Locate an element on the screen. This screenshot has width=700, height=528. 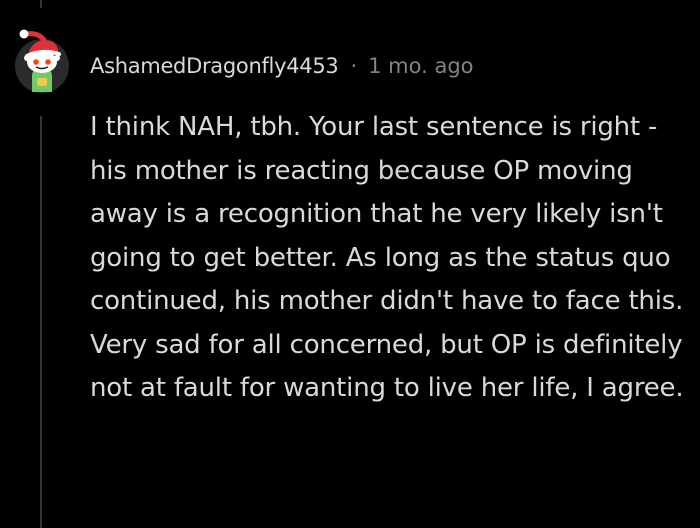
thread-collapse-line is located at coordinates (41, 322).